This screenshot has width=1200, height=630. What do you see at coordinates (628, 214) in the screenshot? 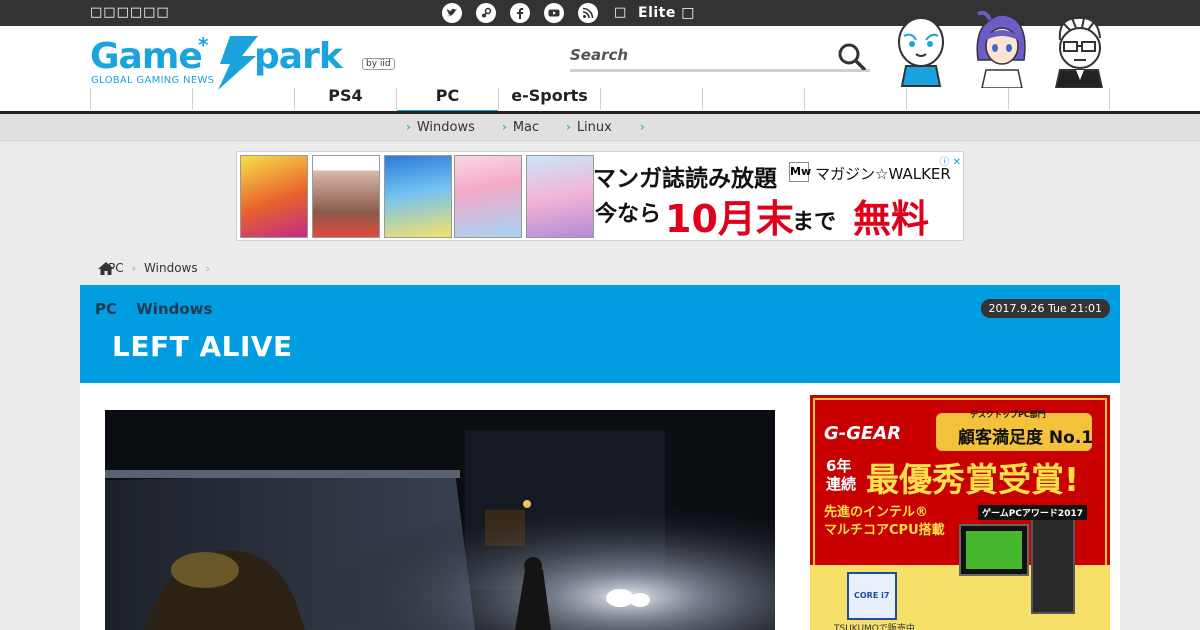
I see `ad-line-prefix: 今なら` at bounding box center [628, 214].